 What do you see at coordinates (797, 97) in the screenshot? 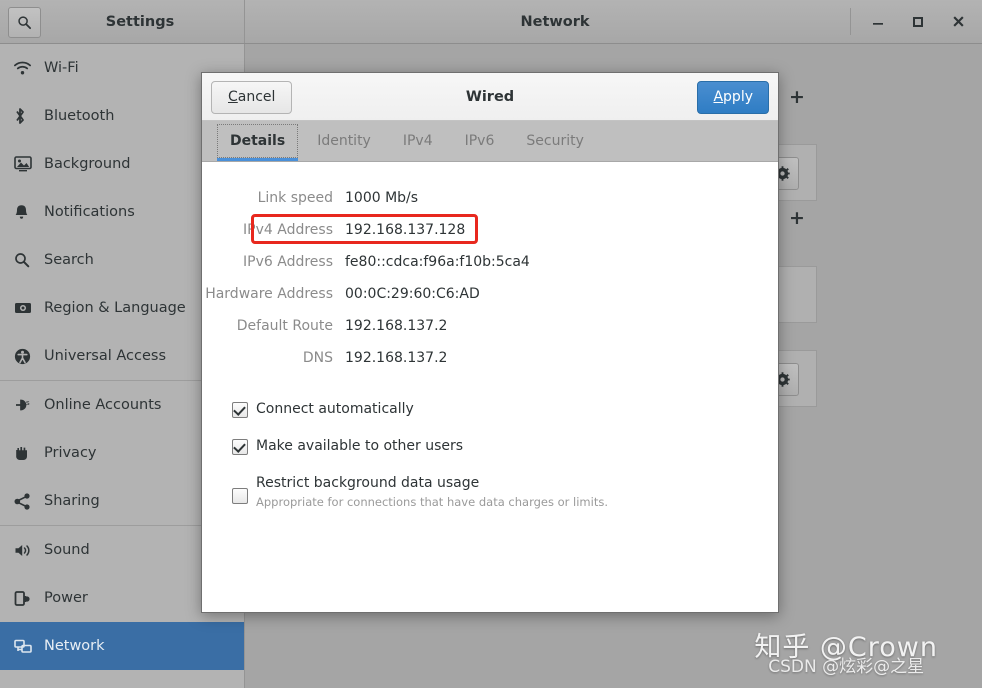
I see `add-wired-button: +` at bounding box center [797, 97].